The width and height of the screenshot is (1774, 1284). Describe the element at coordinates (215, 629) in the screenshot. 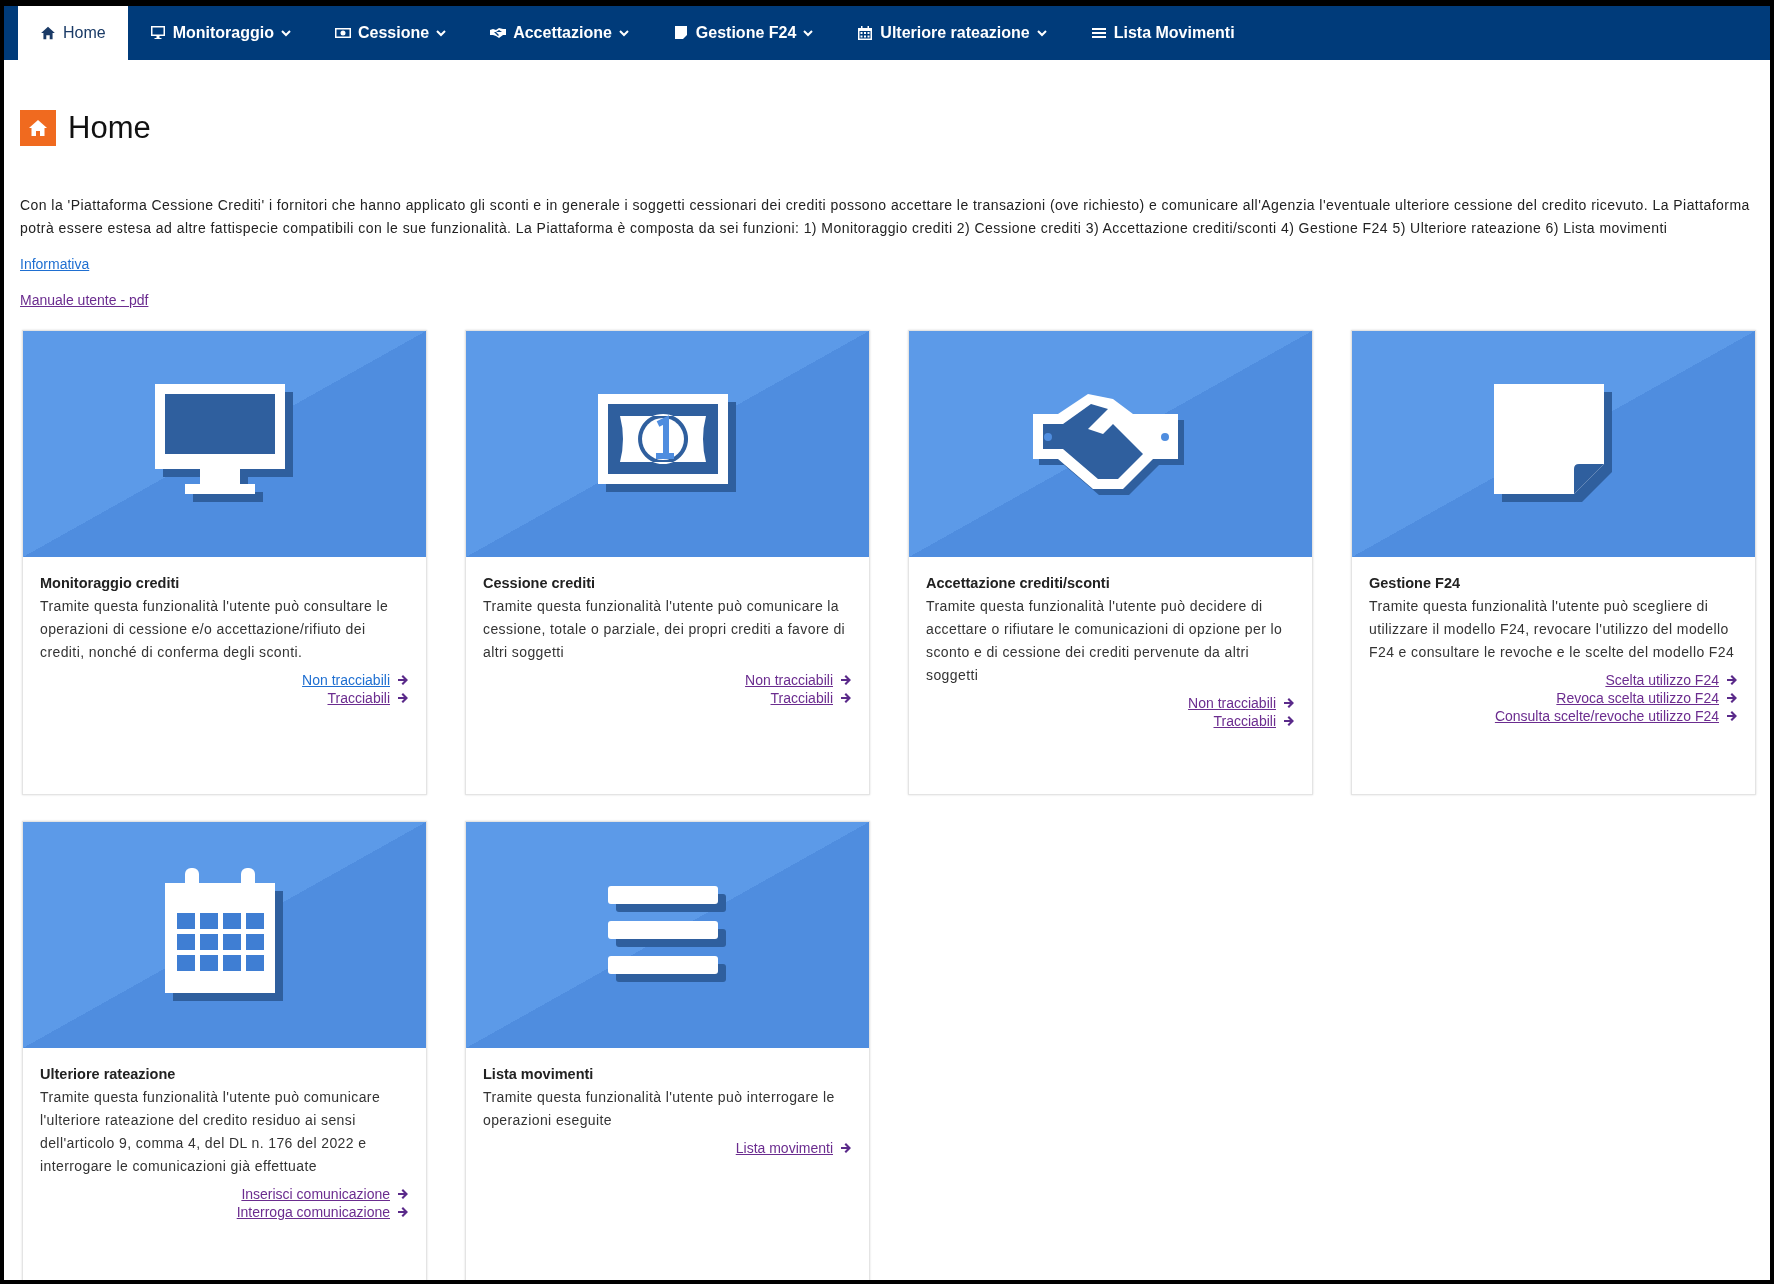

I see `card-description: Tramite questa funzionalità l'utente può consultare le operazioni di cessione e/o accettazione/rifiuto dei crediti, nonché di conferma degli sconti.` at that location.